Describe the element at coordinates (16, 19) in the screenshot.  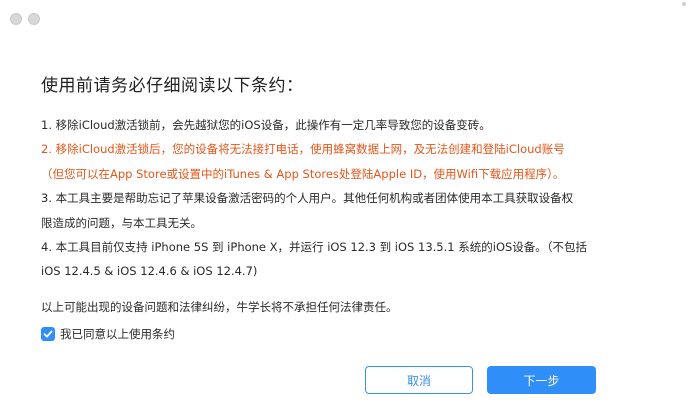
I see `close-window-button` at that location.